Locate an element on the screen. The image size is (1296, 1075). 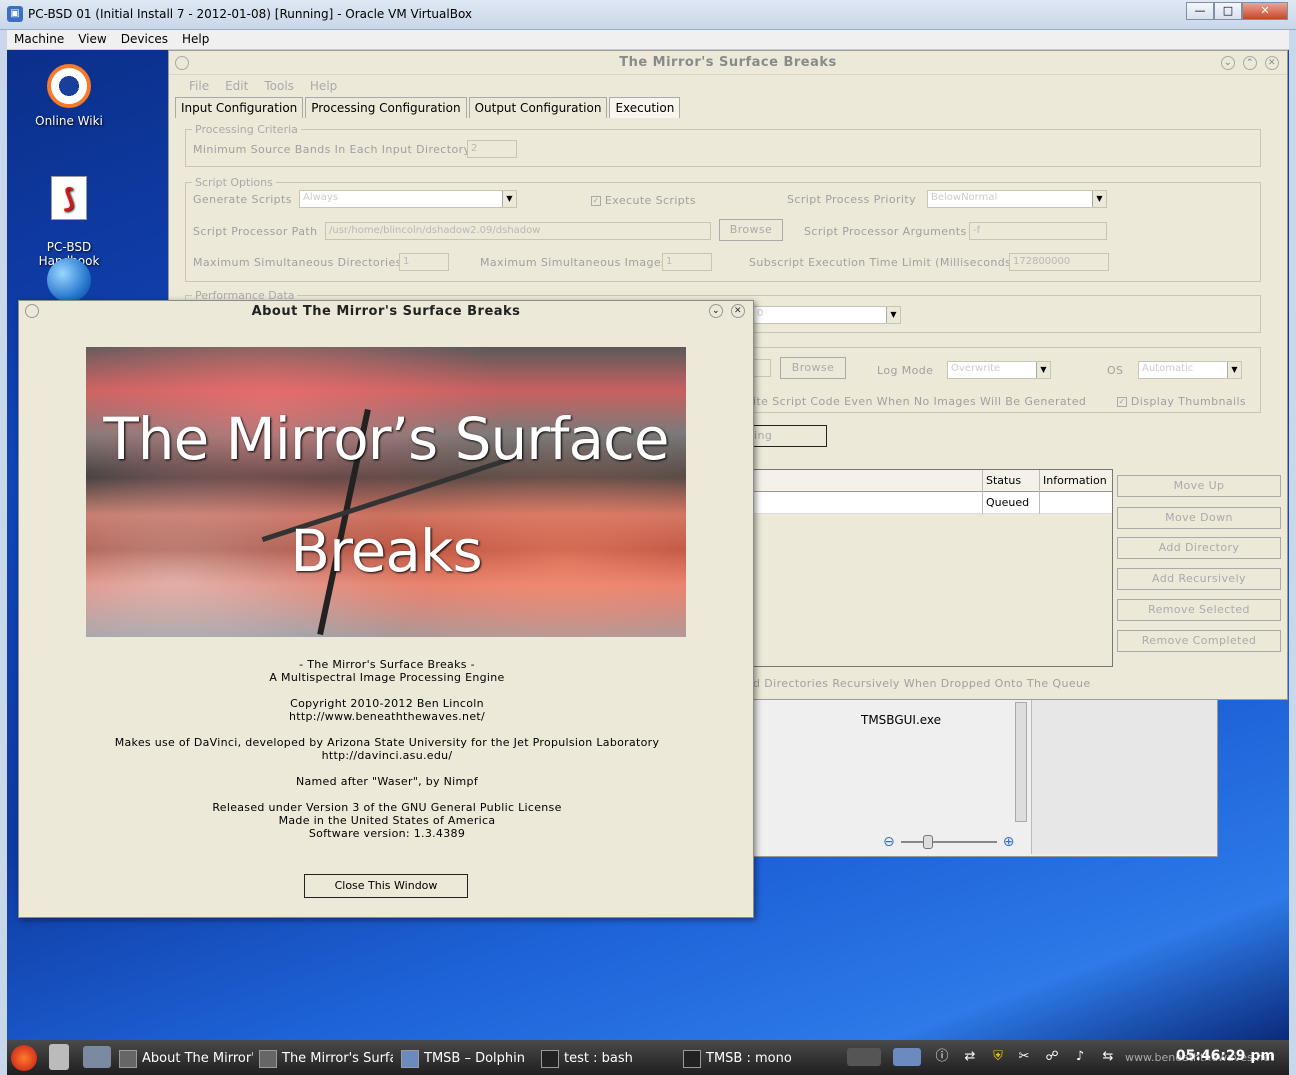
group-legend: Script Options is located at coordinates (234, 182).